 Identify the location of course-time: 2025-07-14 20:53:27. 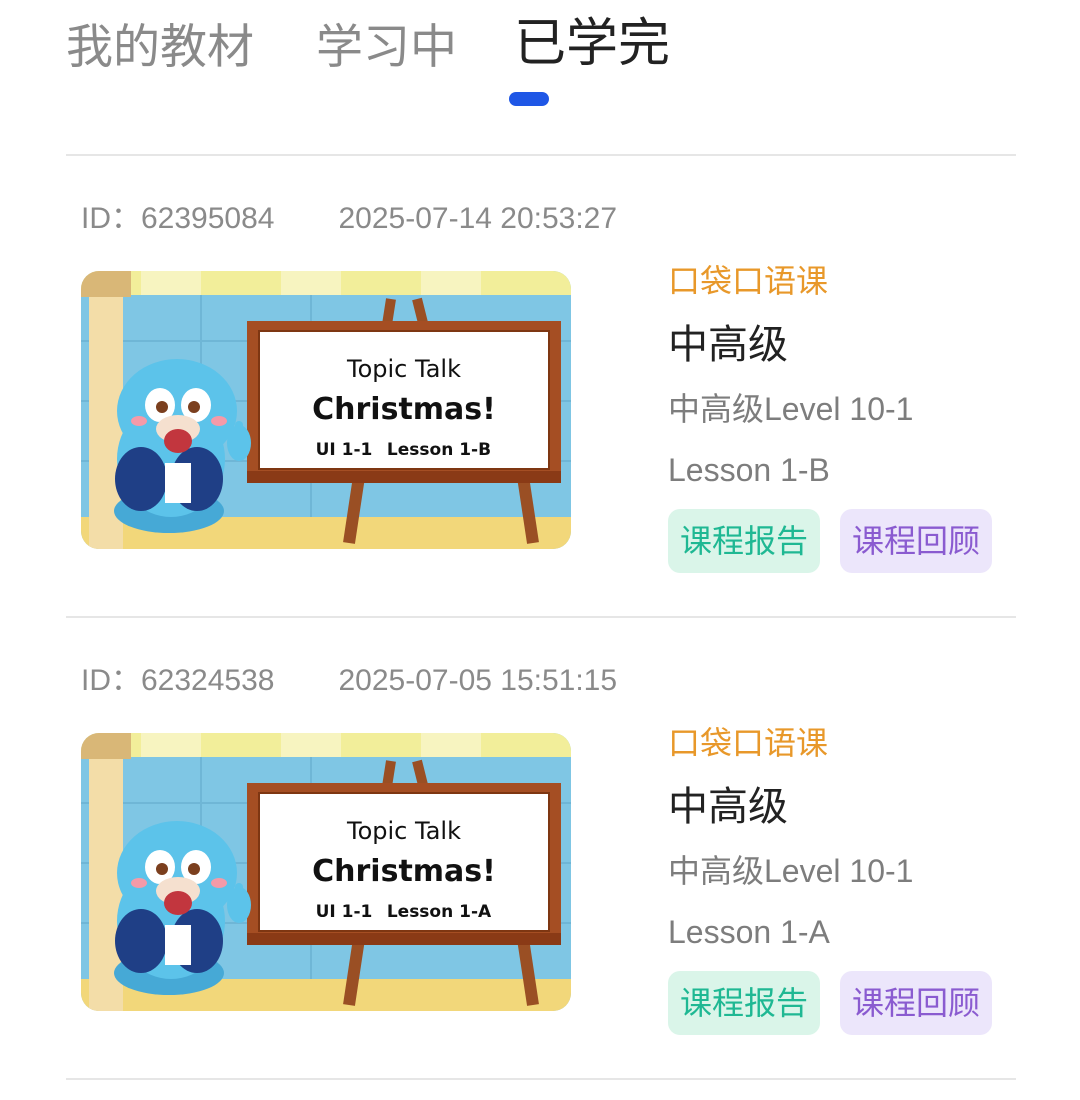
(478, 218).